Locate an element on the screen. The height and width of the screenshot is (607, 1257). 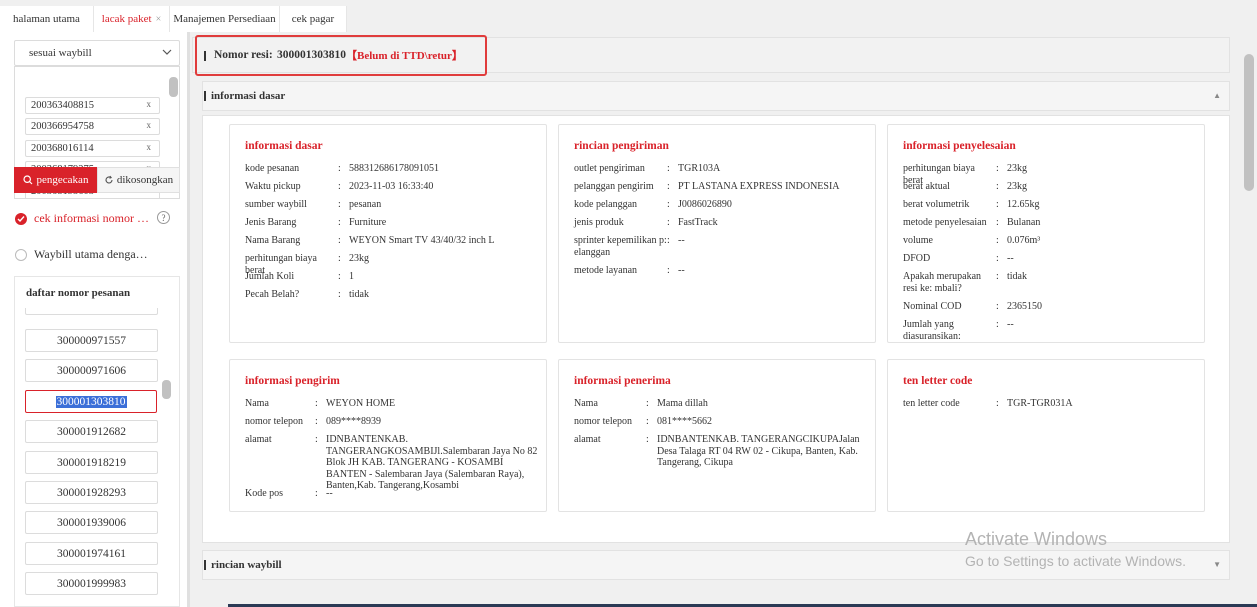
card-title: informasi pengirim is located at coordinates (292, 381).